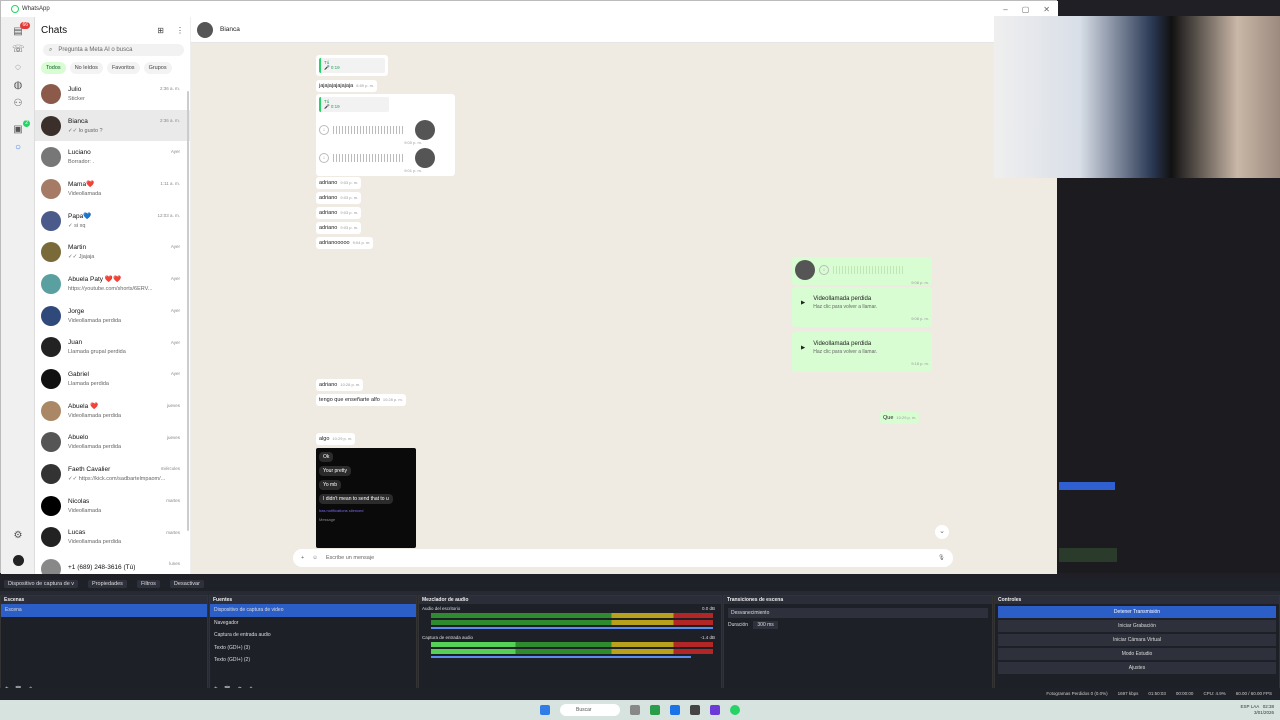 The height and width of the screenshot is (720, 1280). What do you see at coordinates (86, 68) in the screenshot?
I see `filter-chip: No leídos` at bounding box center [86, 68].